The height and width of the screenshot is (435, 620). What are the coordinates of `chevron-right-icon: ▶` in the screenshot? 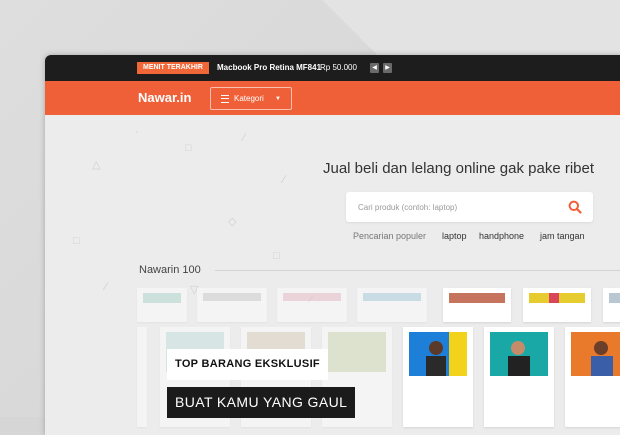 It's located at (387, 68).